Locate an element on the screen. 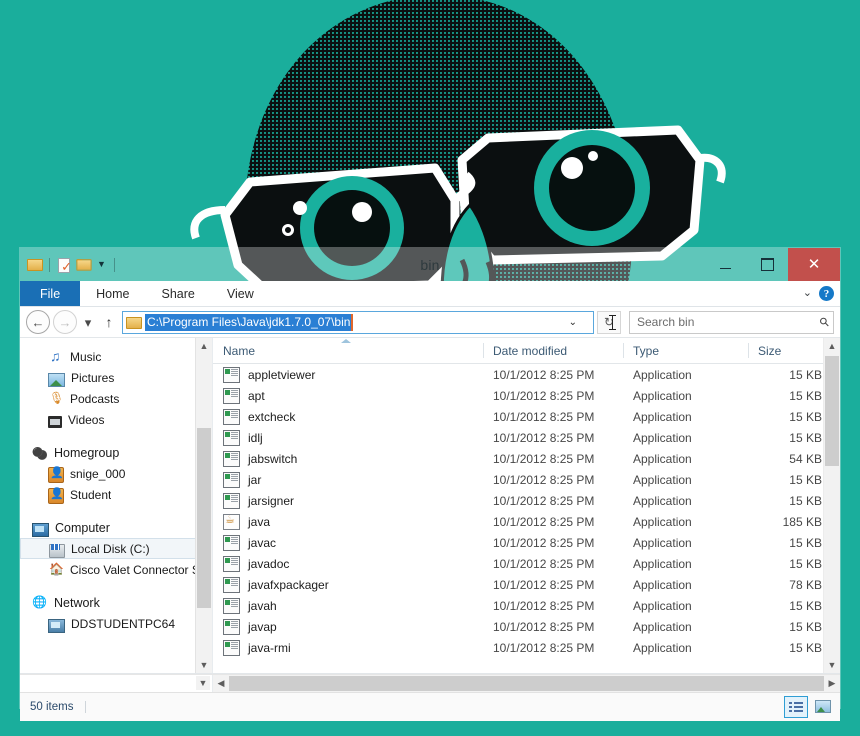 This screenshot has width=860, height=736. file-name: idlj is located at coordinates (255, 437).